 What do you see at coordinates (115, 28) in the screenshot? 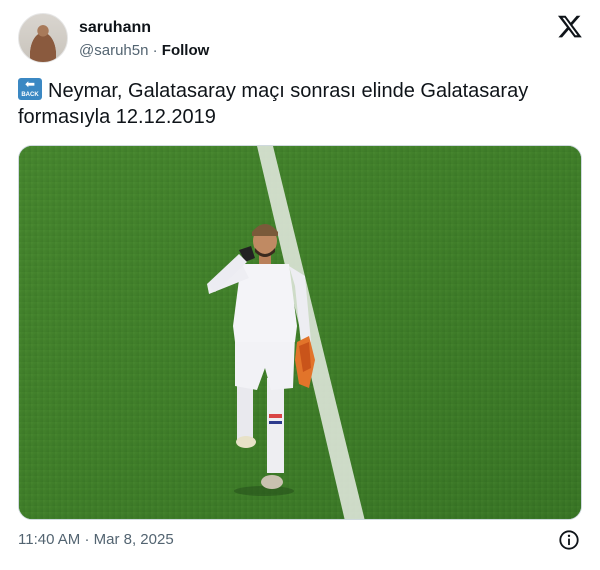
I see `author-name: saruhann` at bounding box center [115, 28].